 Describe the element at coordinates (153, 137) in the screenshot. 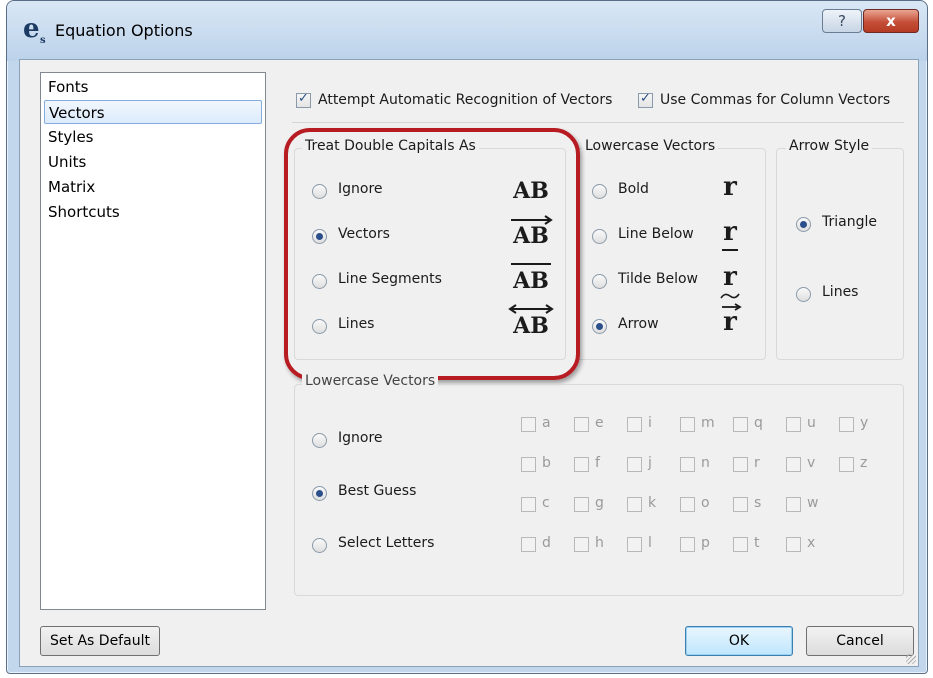

I see `category-item-styles: Styles` at that location.